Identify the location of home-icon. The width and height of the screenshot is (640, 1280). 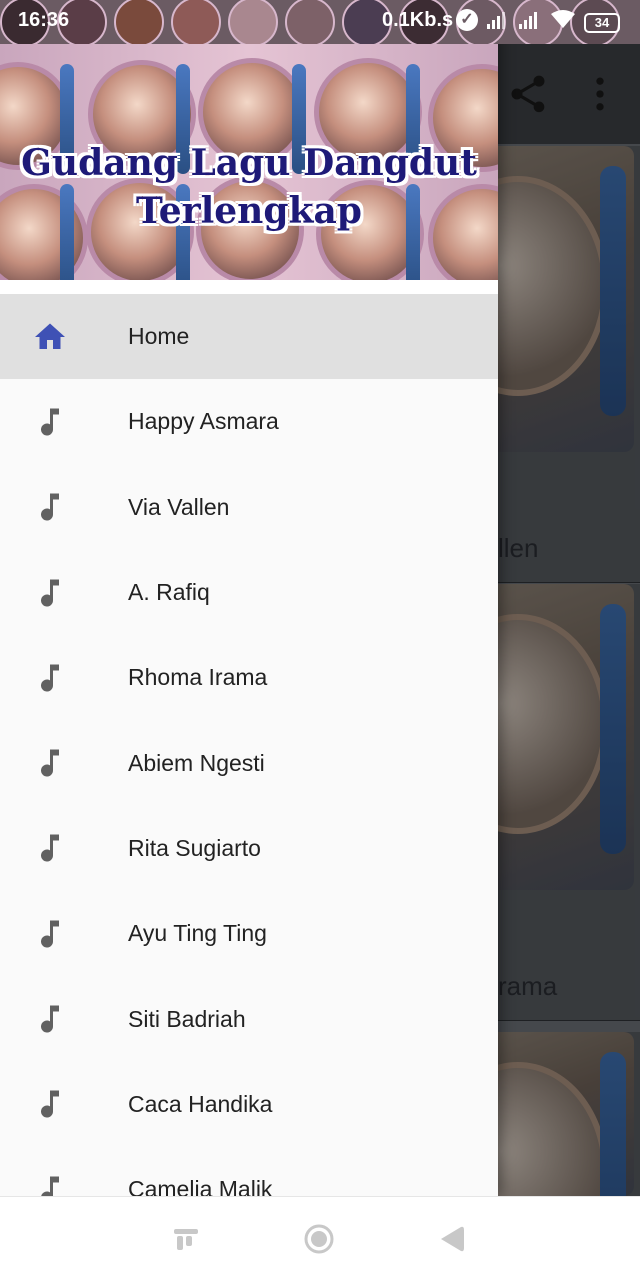
(50, 337).